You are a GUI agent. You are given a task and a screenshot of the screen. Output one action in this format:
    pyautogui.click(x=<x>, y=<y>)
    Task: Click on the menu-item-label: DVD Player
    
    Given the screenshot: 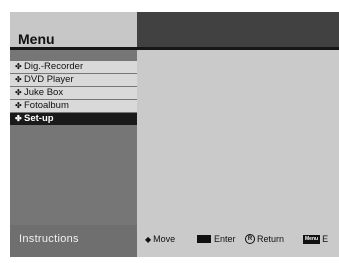 What is the action you would take?
    pyautogui.click(x=49, y=79)
    